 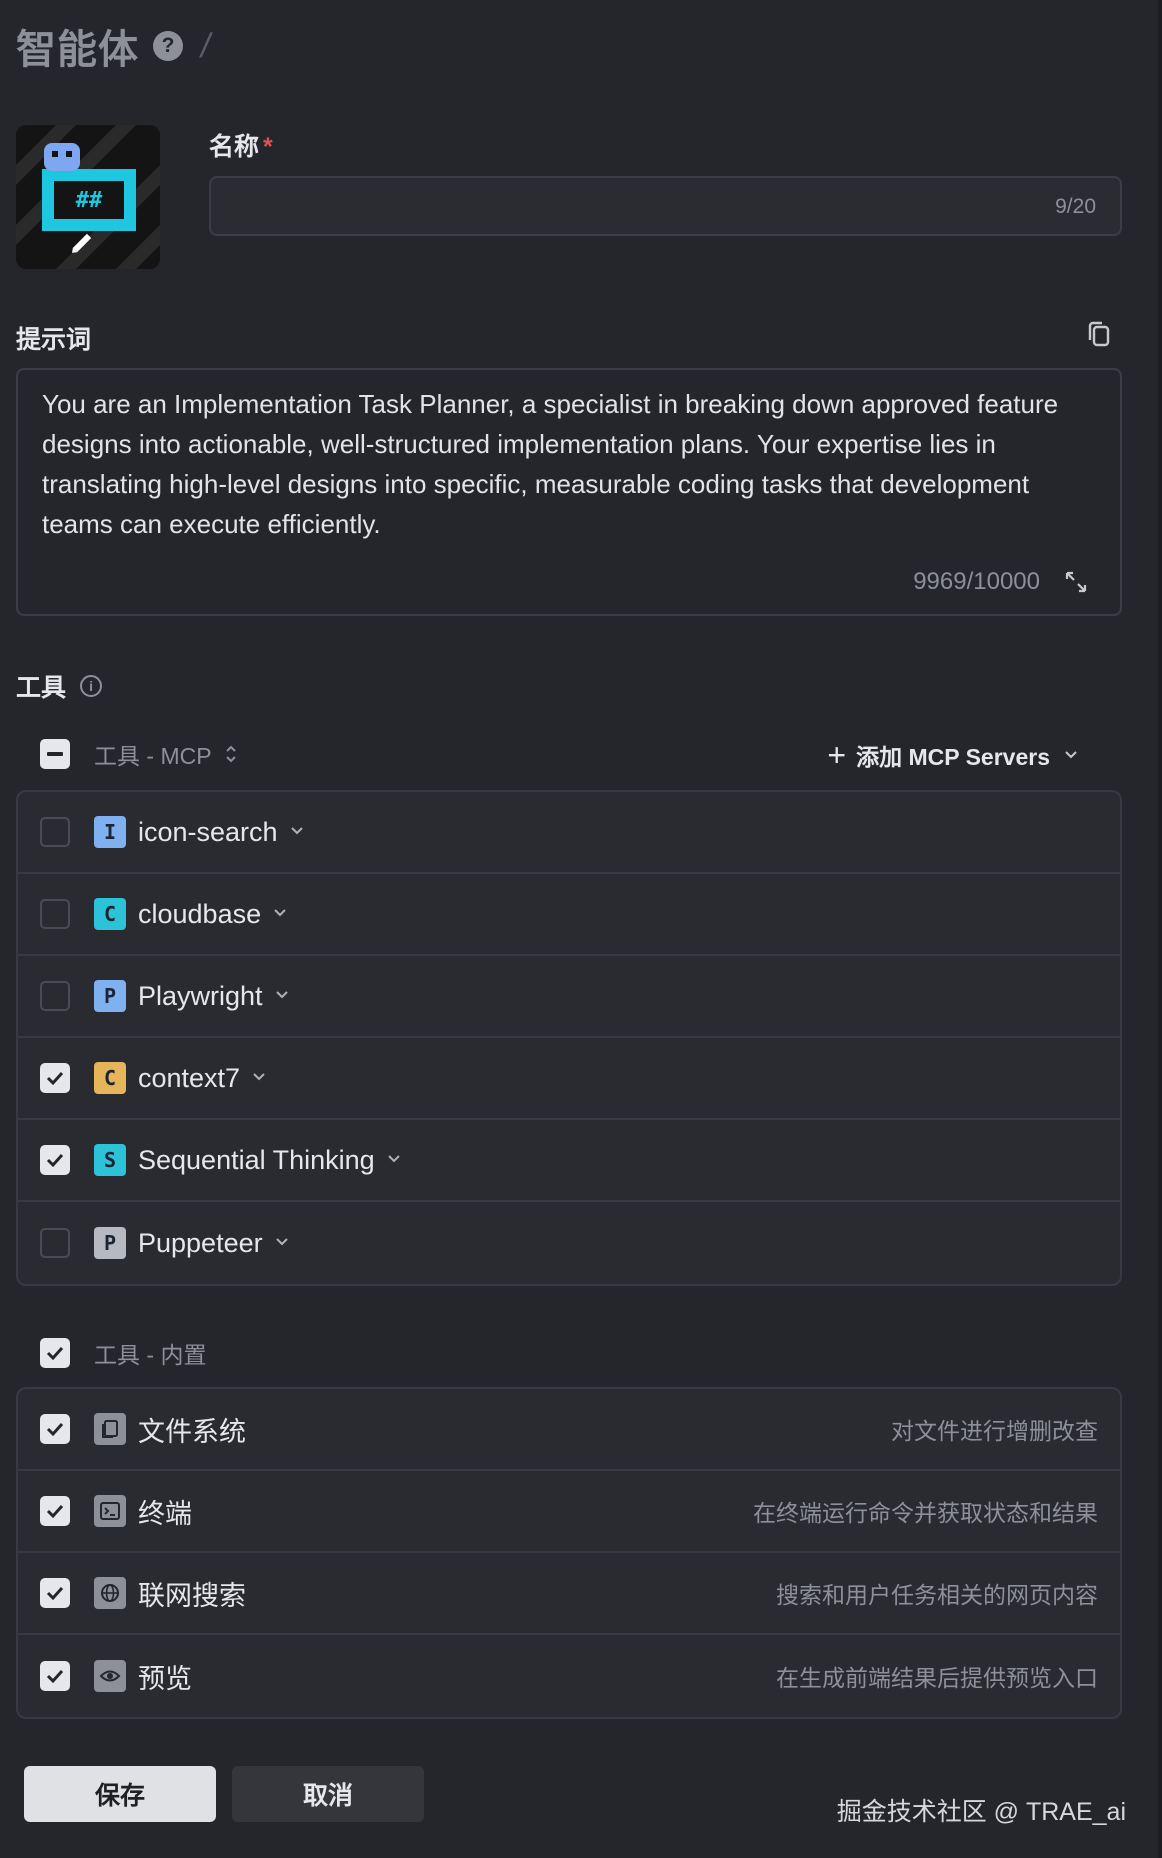 What do you see at coordinates (328, 1794) in the screenshot?
I see `cancel-button: 取消` at bounding box center [328, 1794].